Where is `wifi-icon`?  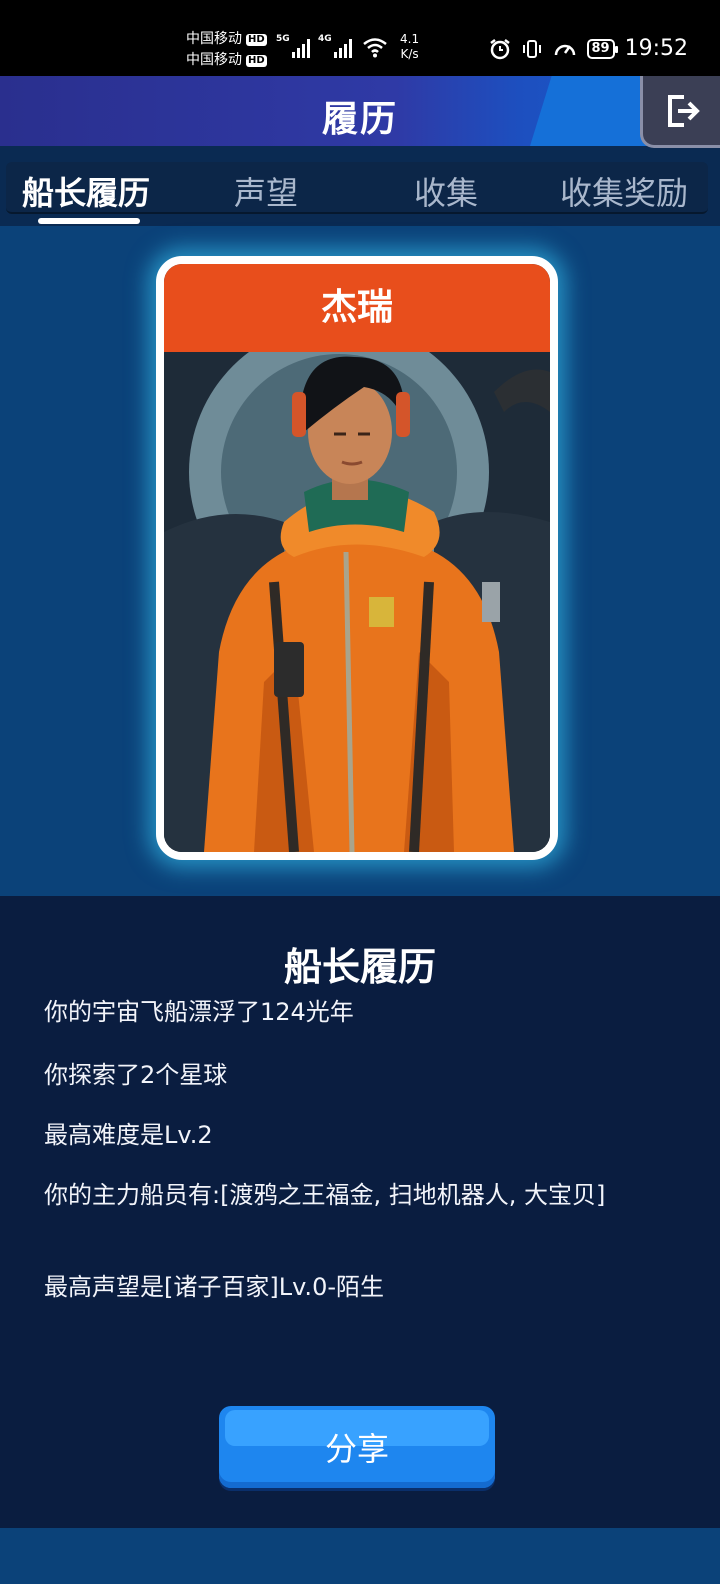
wifi-icon is located at coordinates (375, 48).